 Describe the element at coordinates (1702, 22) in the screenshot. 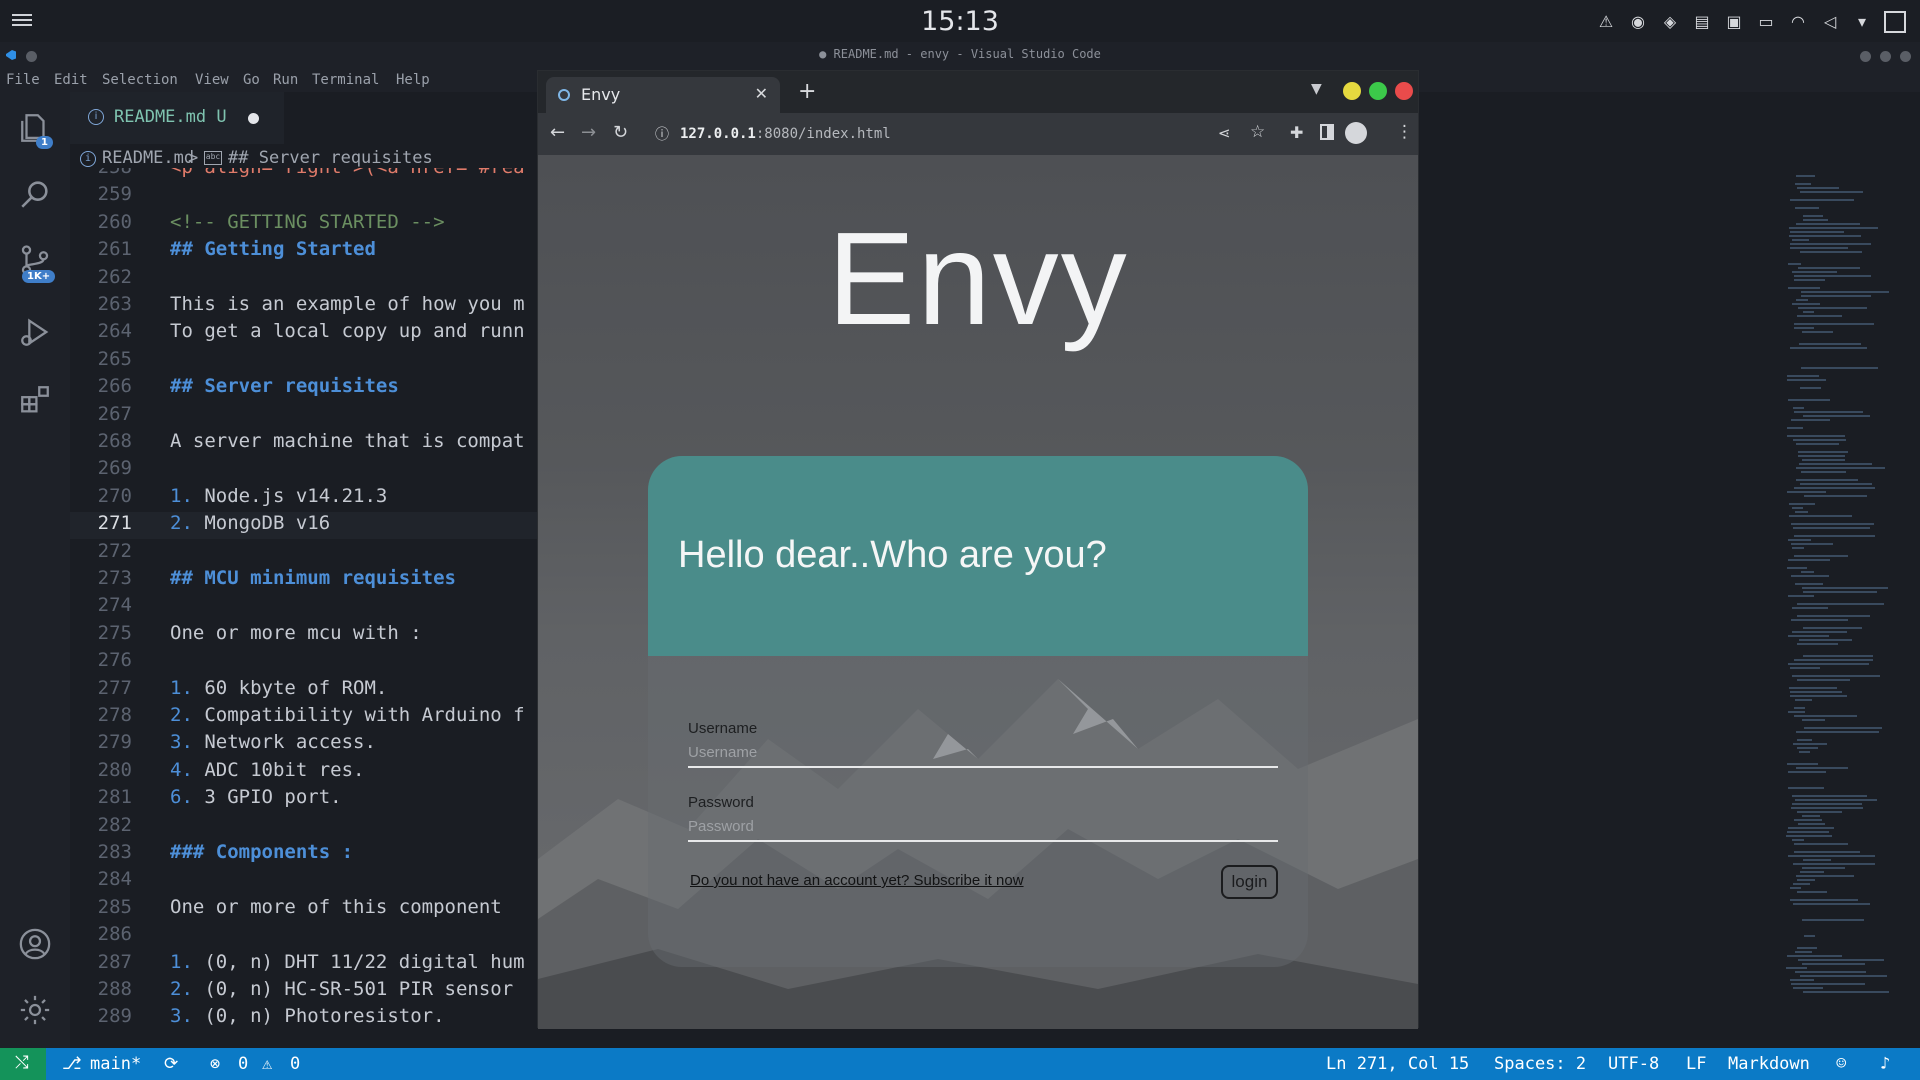

I see `clipboard-icon: ▤` at that location.